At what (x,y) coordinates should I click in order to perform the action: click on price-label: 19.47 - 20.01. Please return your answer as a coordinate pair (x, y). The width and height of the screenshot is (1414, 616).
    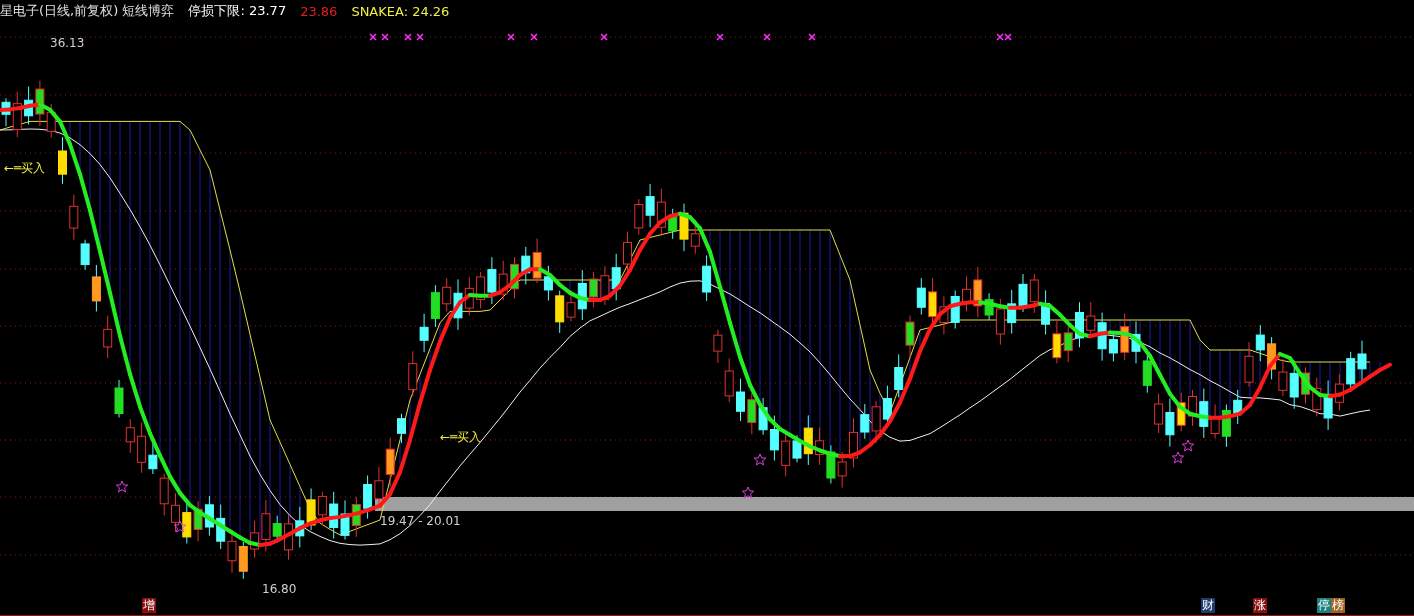
    Looking at the image, I should click on (420, 521).